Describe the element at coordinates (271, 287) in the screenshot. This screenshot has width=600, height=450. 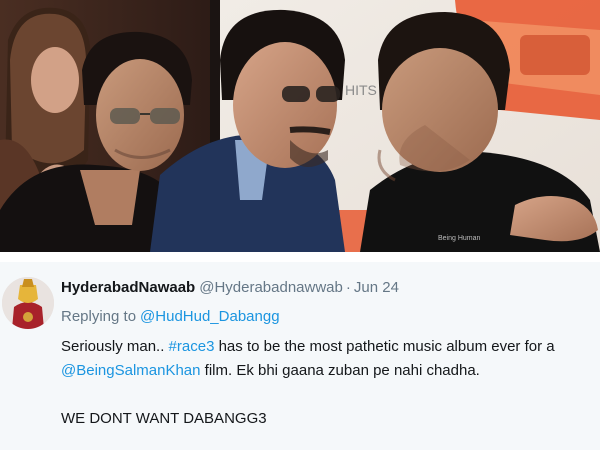
I see `user-handle: @Hyderabadnawwab` at that location.